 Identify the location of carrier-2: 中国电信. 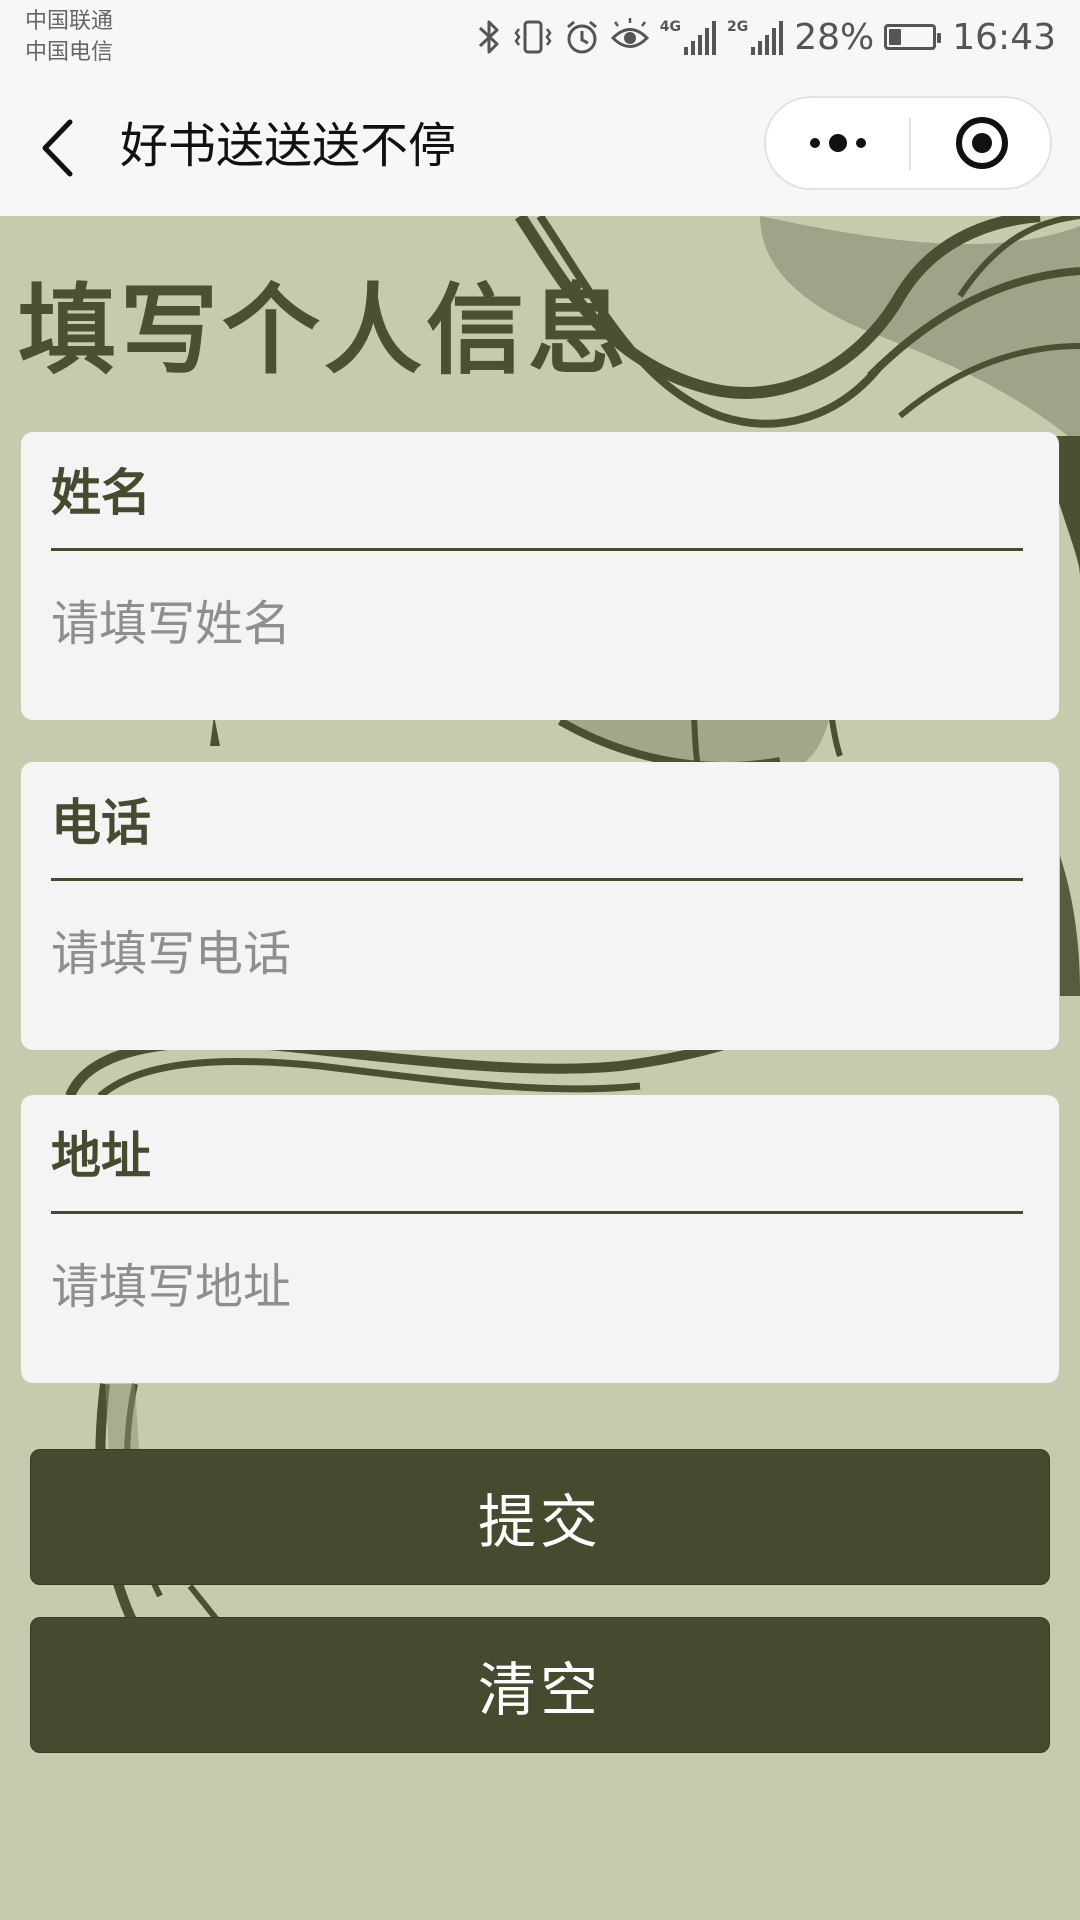
(69, 52).